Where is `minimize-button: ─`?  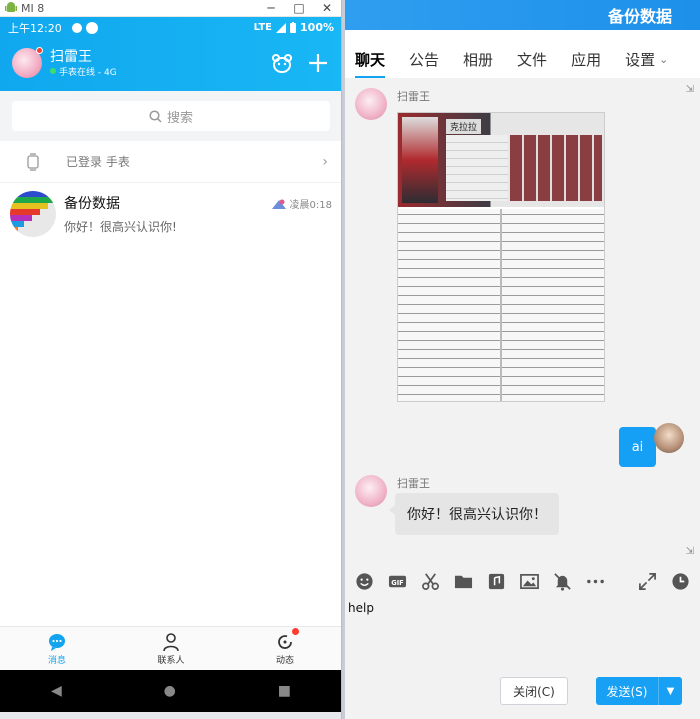
minimize-button: ─ is located at coordinates (271, 8).